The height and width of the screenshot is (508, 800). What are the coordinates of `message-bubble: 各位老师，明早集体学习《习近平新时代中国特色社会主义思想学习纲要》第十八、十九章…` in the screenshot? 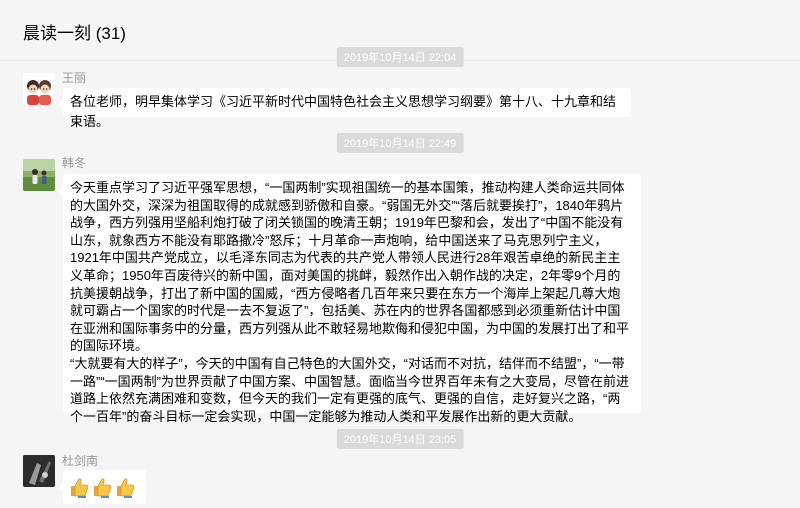 It's located at (344, 108).